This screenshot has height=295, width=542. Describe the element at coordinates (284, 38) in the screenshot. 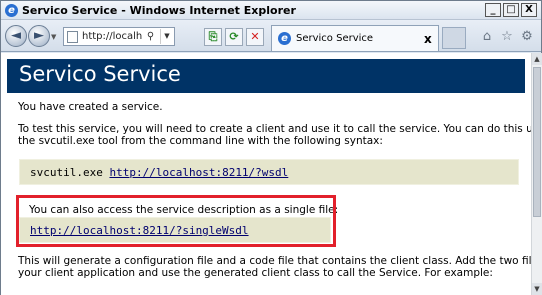

I see `ie-page-icon: e` at that location.